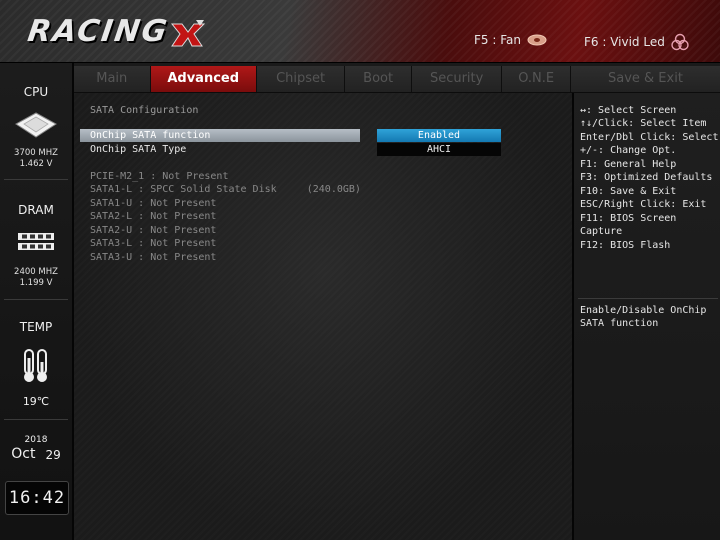 This screenshot has height=540, width=720. Describe the element at coordinates (624, 42) in the screenshot. I see `vivid-led-hotkey-label: F6 : Vivid Led` at that location.